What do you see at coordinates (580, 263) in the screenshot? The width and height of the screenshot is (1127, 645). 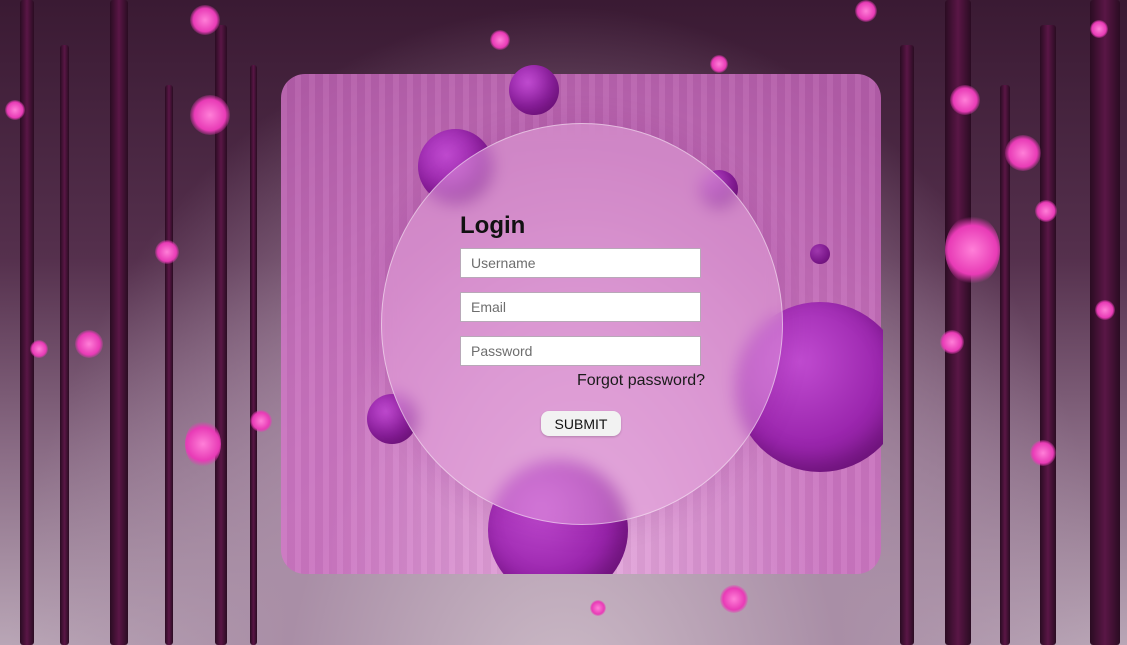 I see `username-input` at bounding box center [580, 263].